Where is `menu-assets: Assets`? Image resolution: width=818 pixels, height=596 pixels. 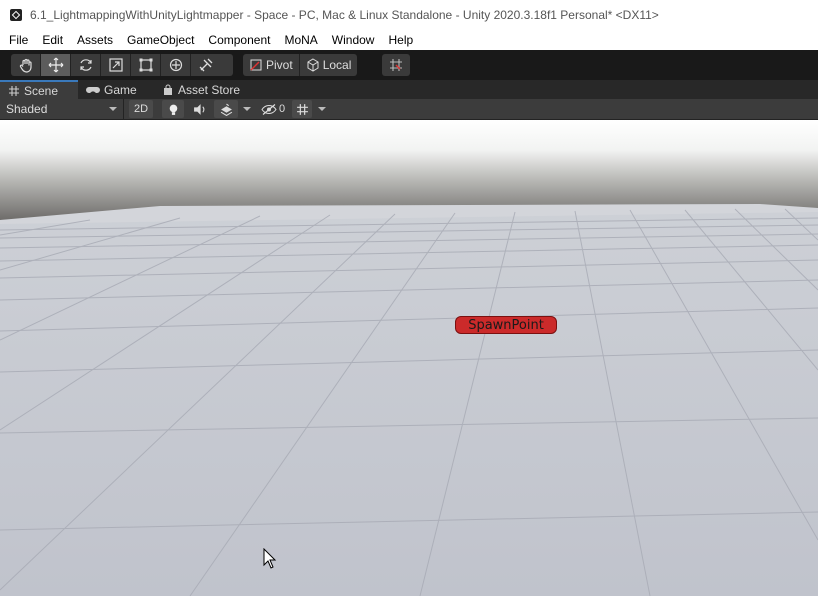 menu-assets: Assets is located at coordinates (95, 40).